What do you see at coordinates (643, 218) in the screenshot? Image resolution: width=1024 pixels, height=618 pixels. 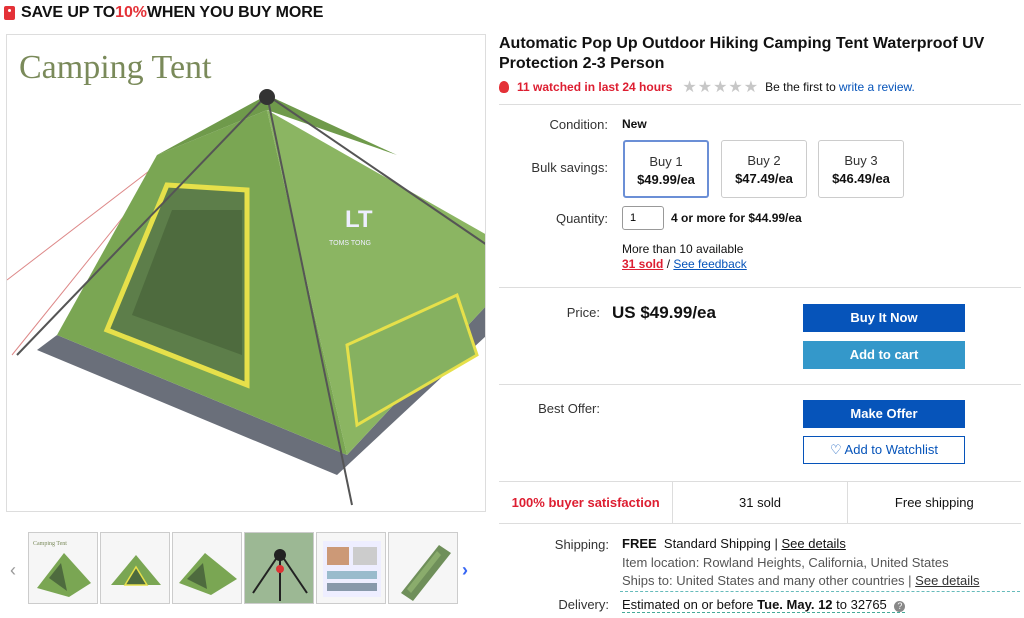 I see `quantity-input` at bounding box center [643, 218].